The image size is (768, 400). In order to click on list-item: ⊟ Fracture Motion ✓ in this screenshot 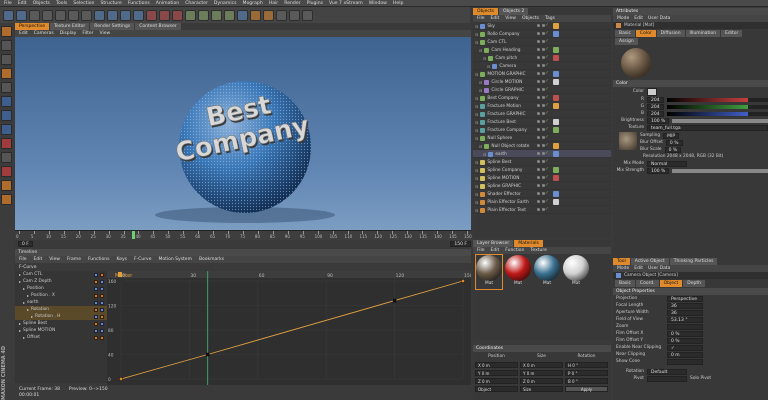, I will do `click(542, 106)`.